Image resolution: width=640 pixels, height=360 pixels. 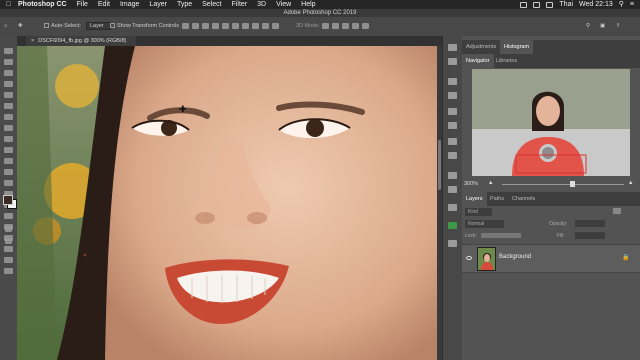 I want to click on adjustments-icon, so click(x=452, y=155).